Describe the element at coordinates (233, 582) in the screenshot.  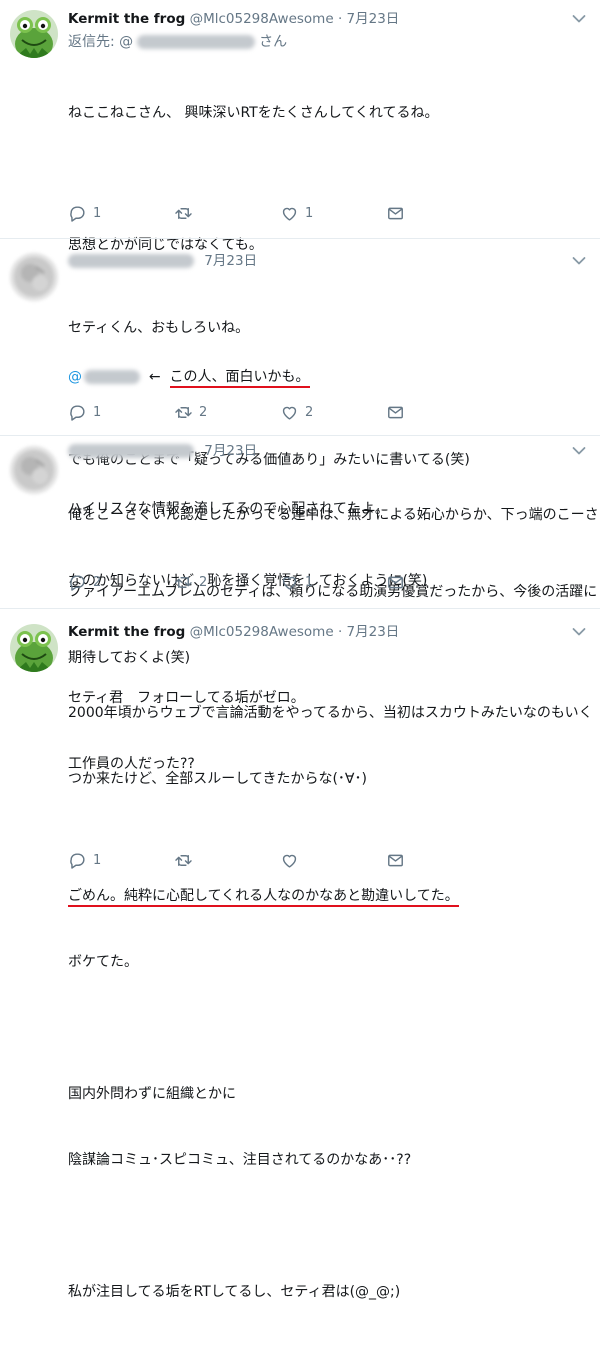
I see `tweet-actions: 2 2 1` at that location.